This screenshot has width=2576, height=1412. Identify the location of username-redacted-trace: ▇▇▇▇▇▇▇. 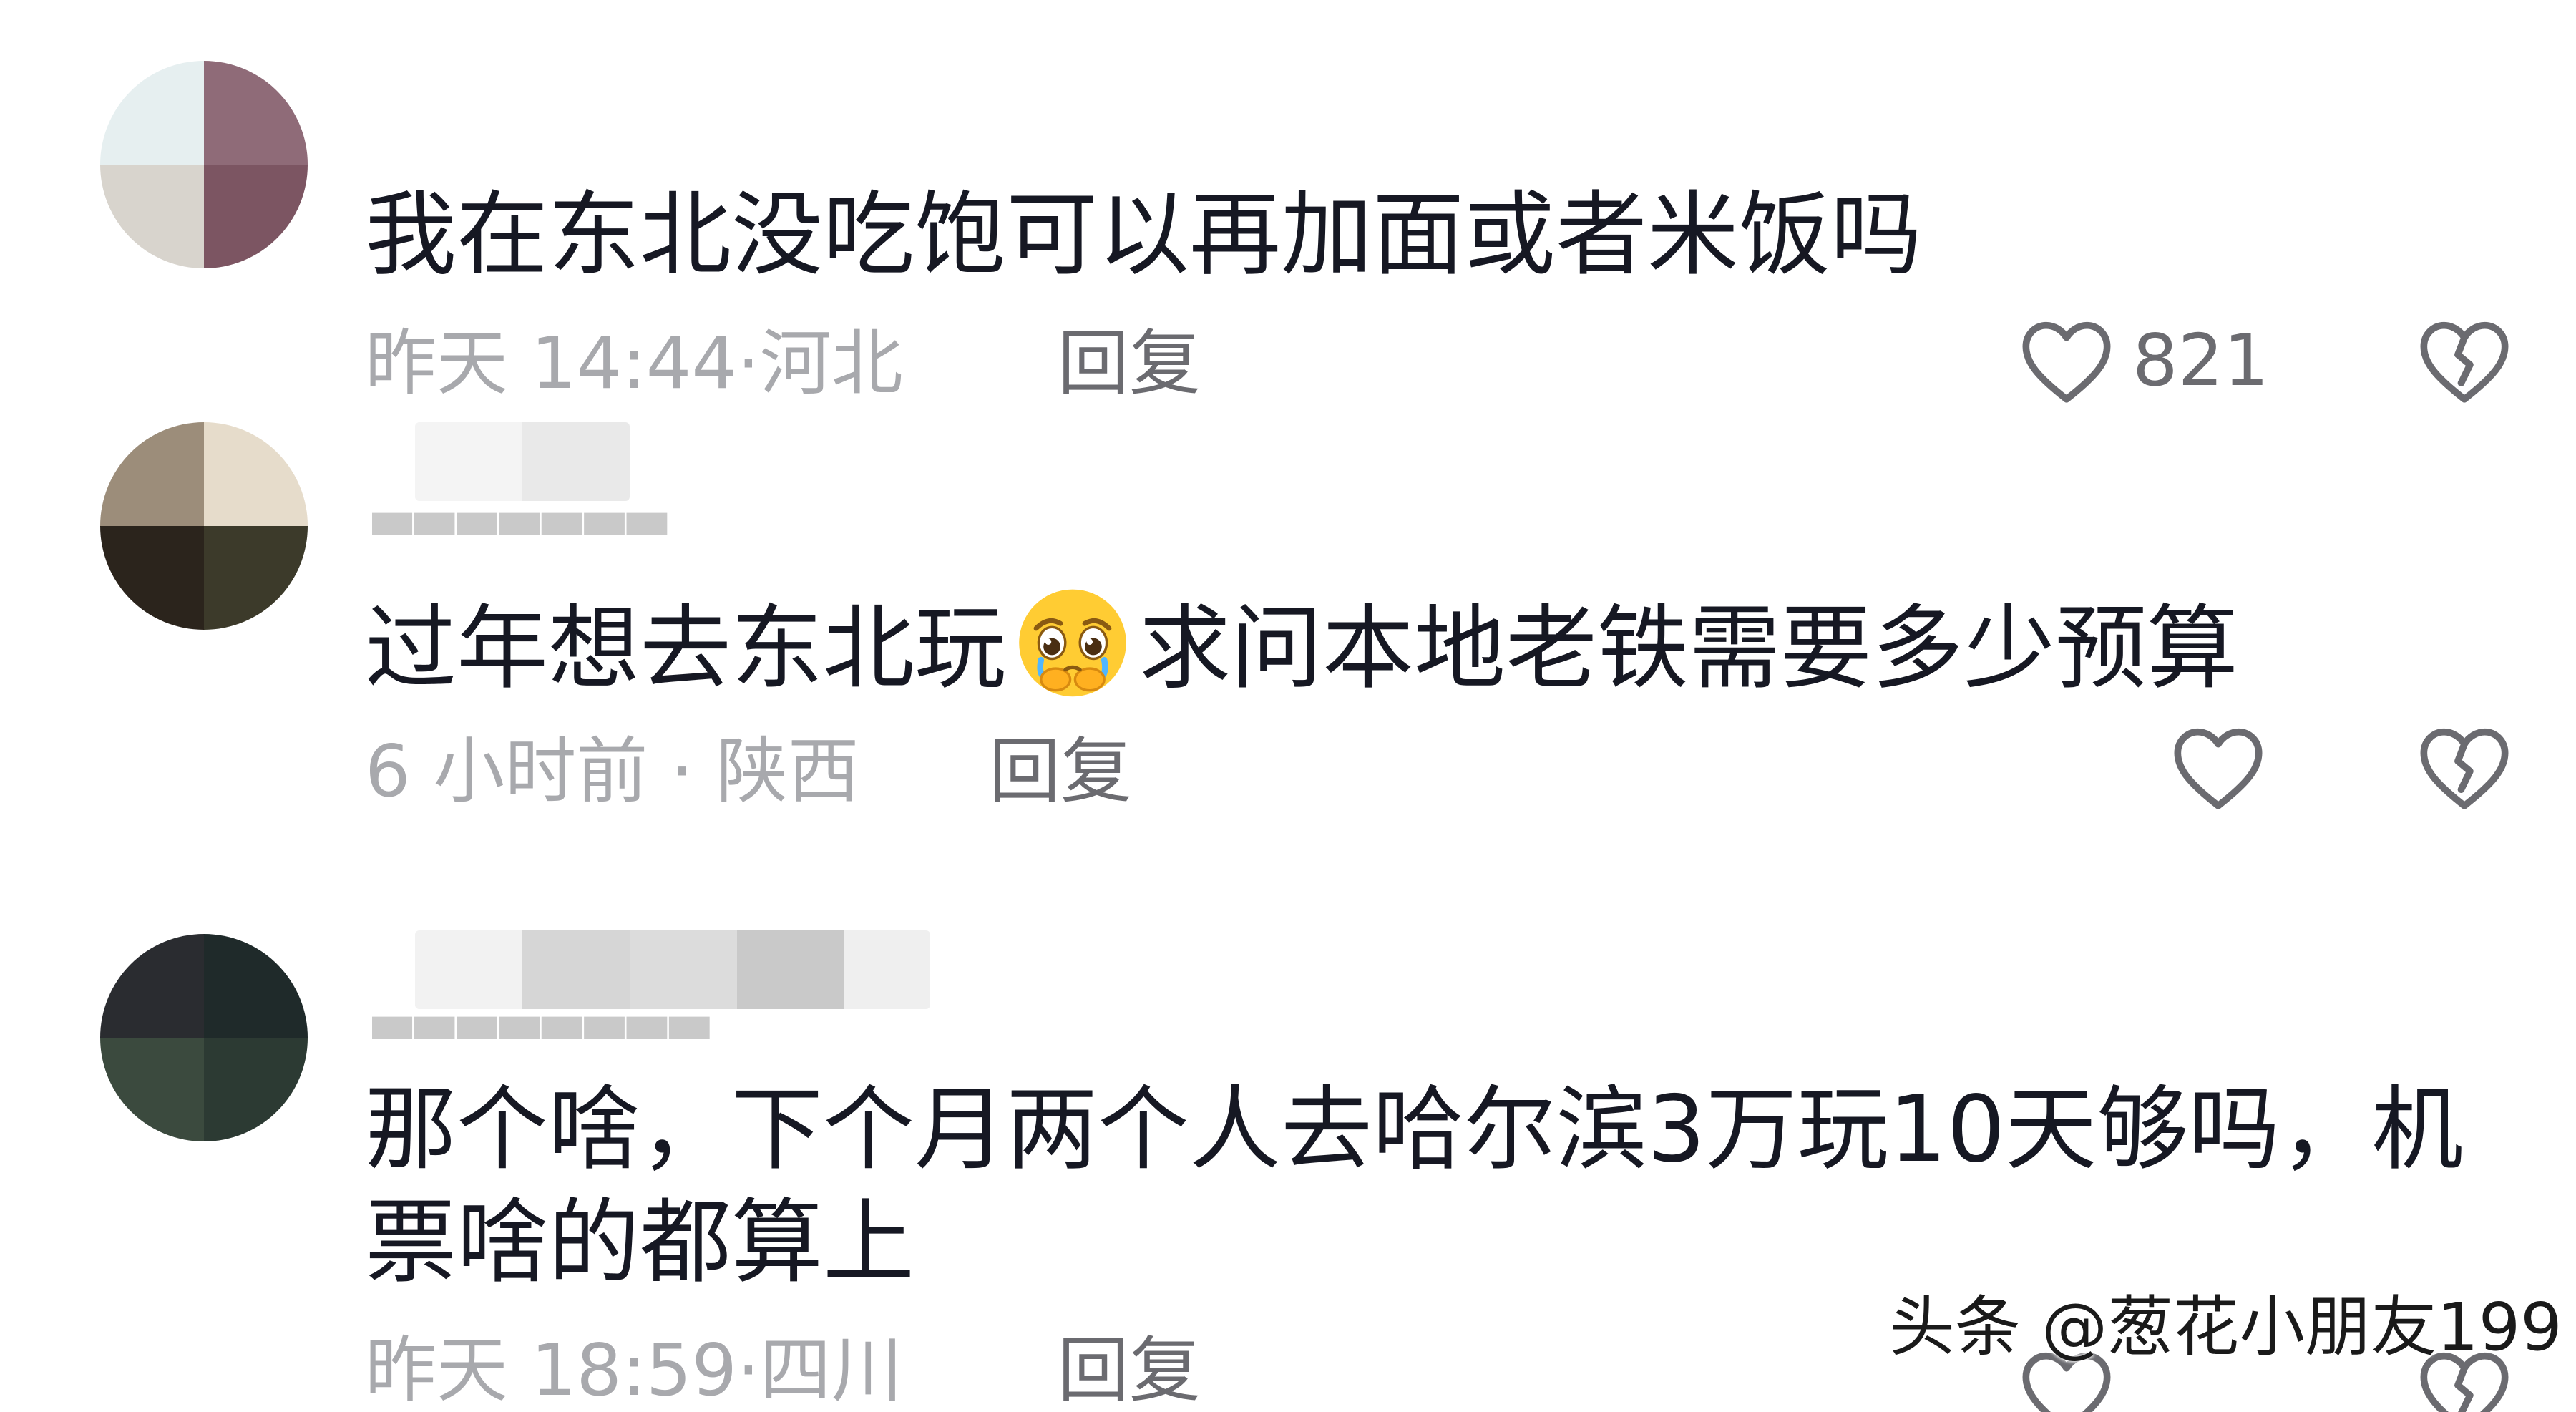
(637, 521).